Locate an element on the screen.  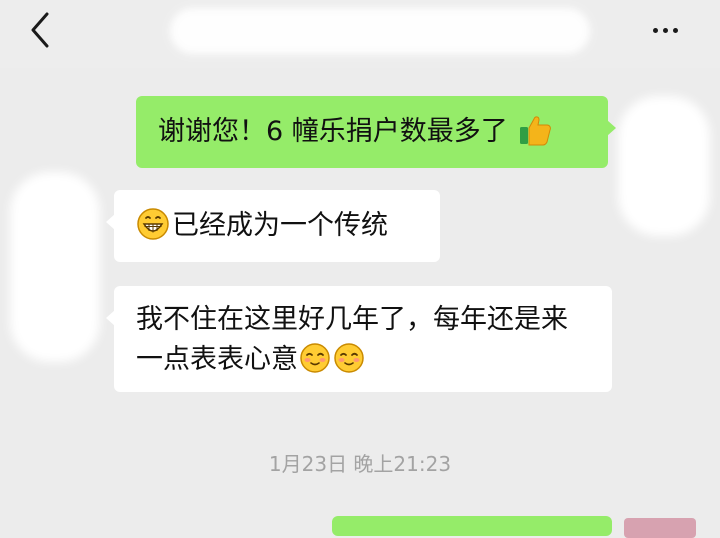
message-bubble-sent: 谢谢您！6 幢乐捐户数最多了 is located at coordinates (376, 132).